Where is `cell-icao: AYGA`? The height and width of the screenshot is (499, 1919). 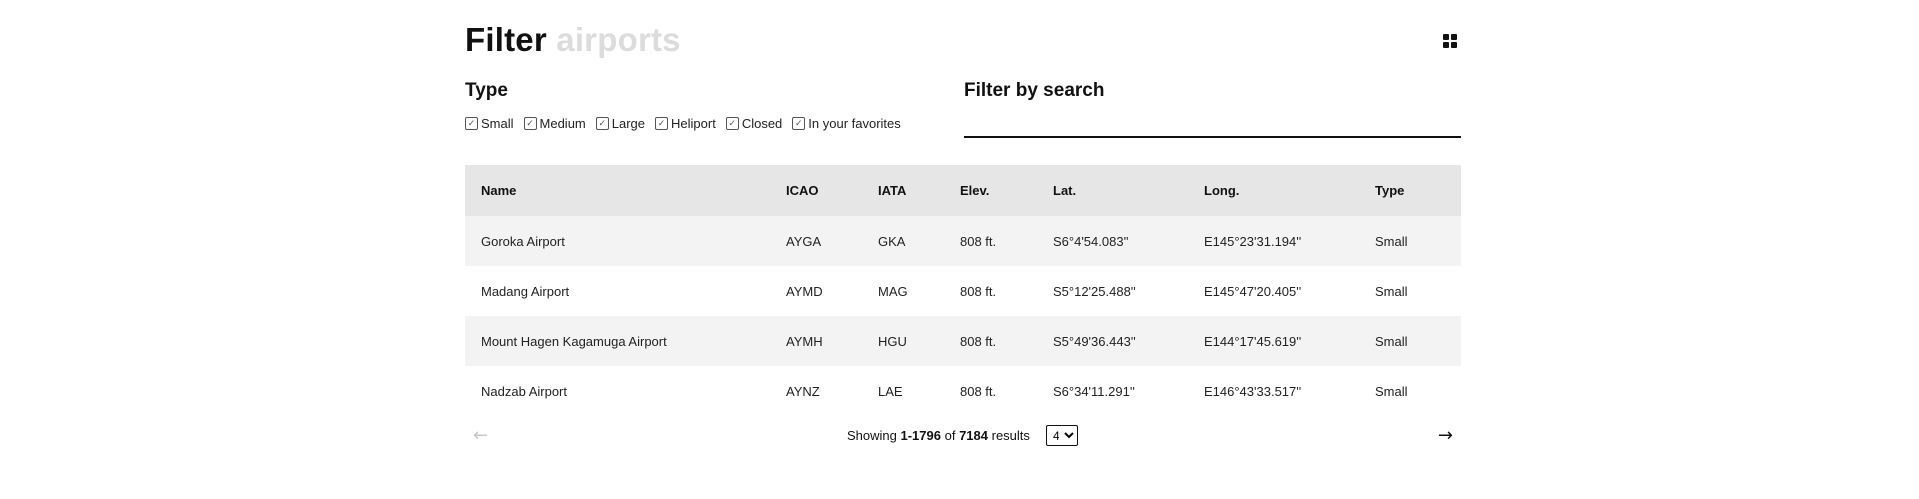
cell-icao: AYGA is located at coordinates (804, 241).